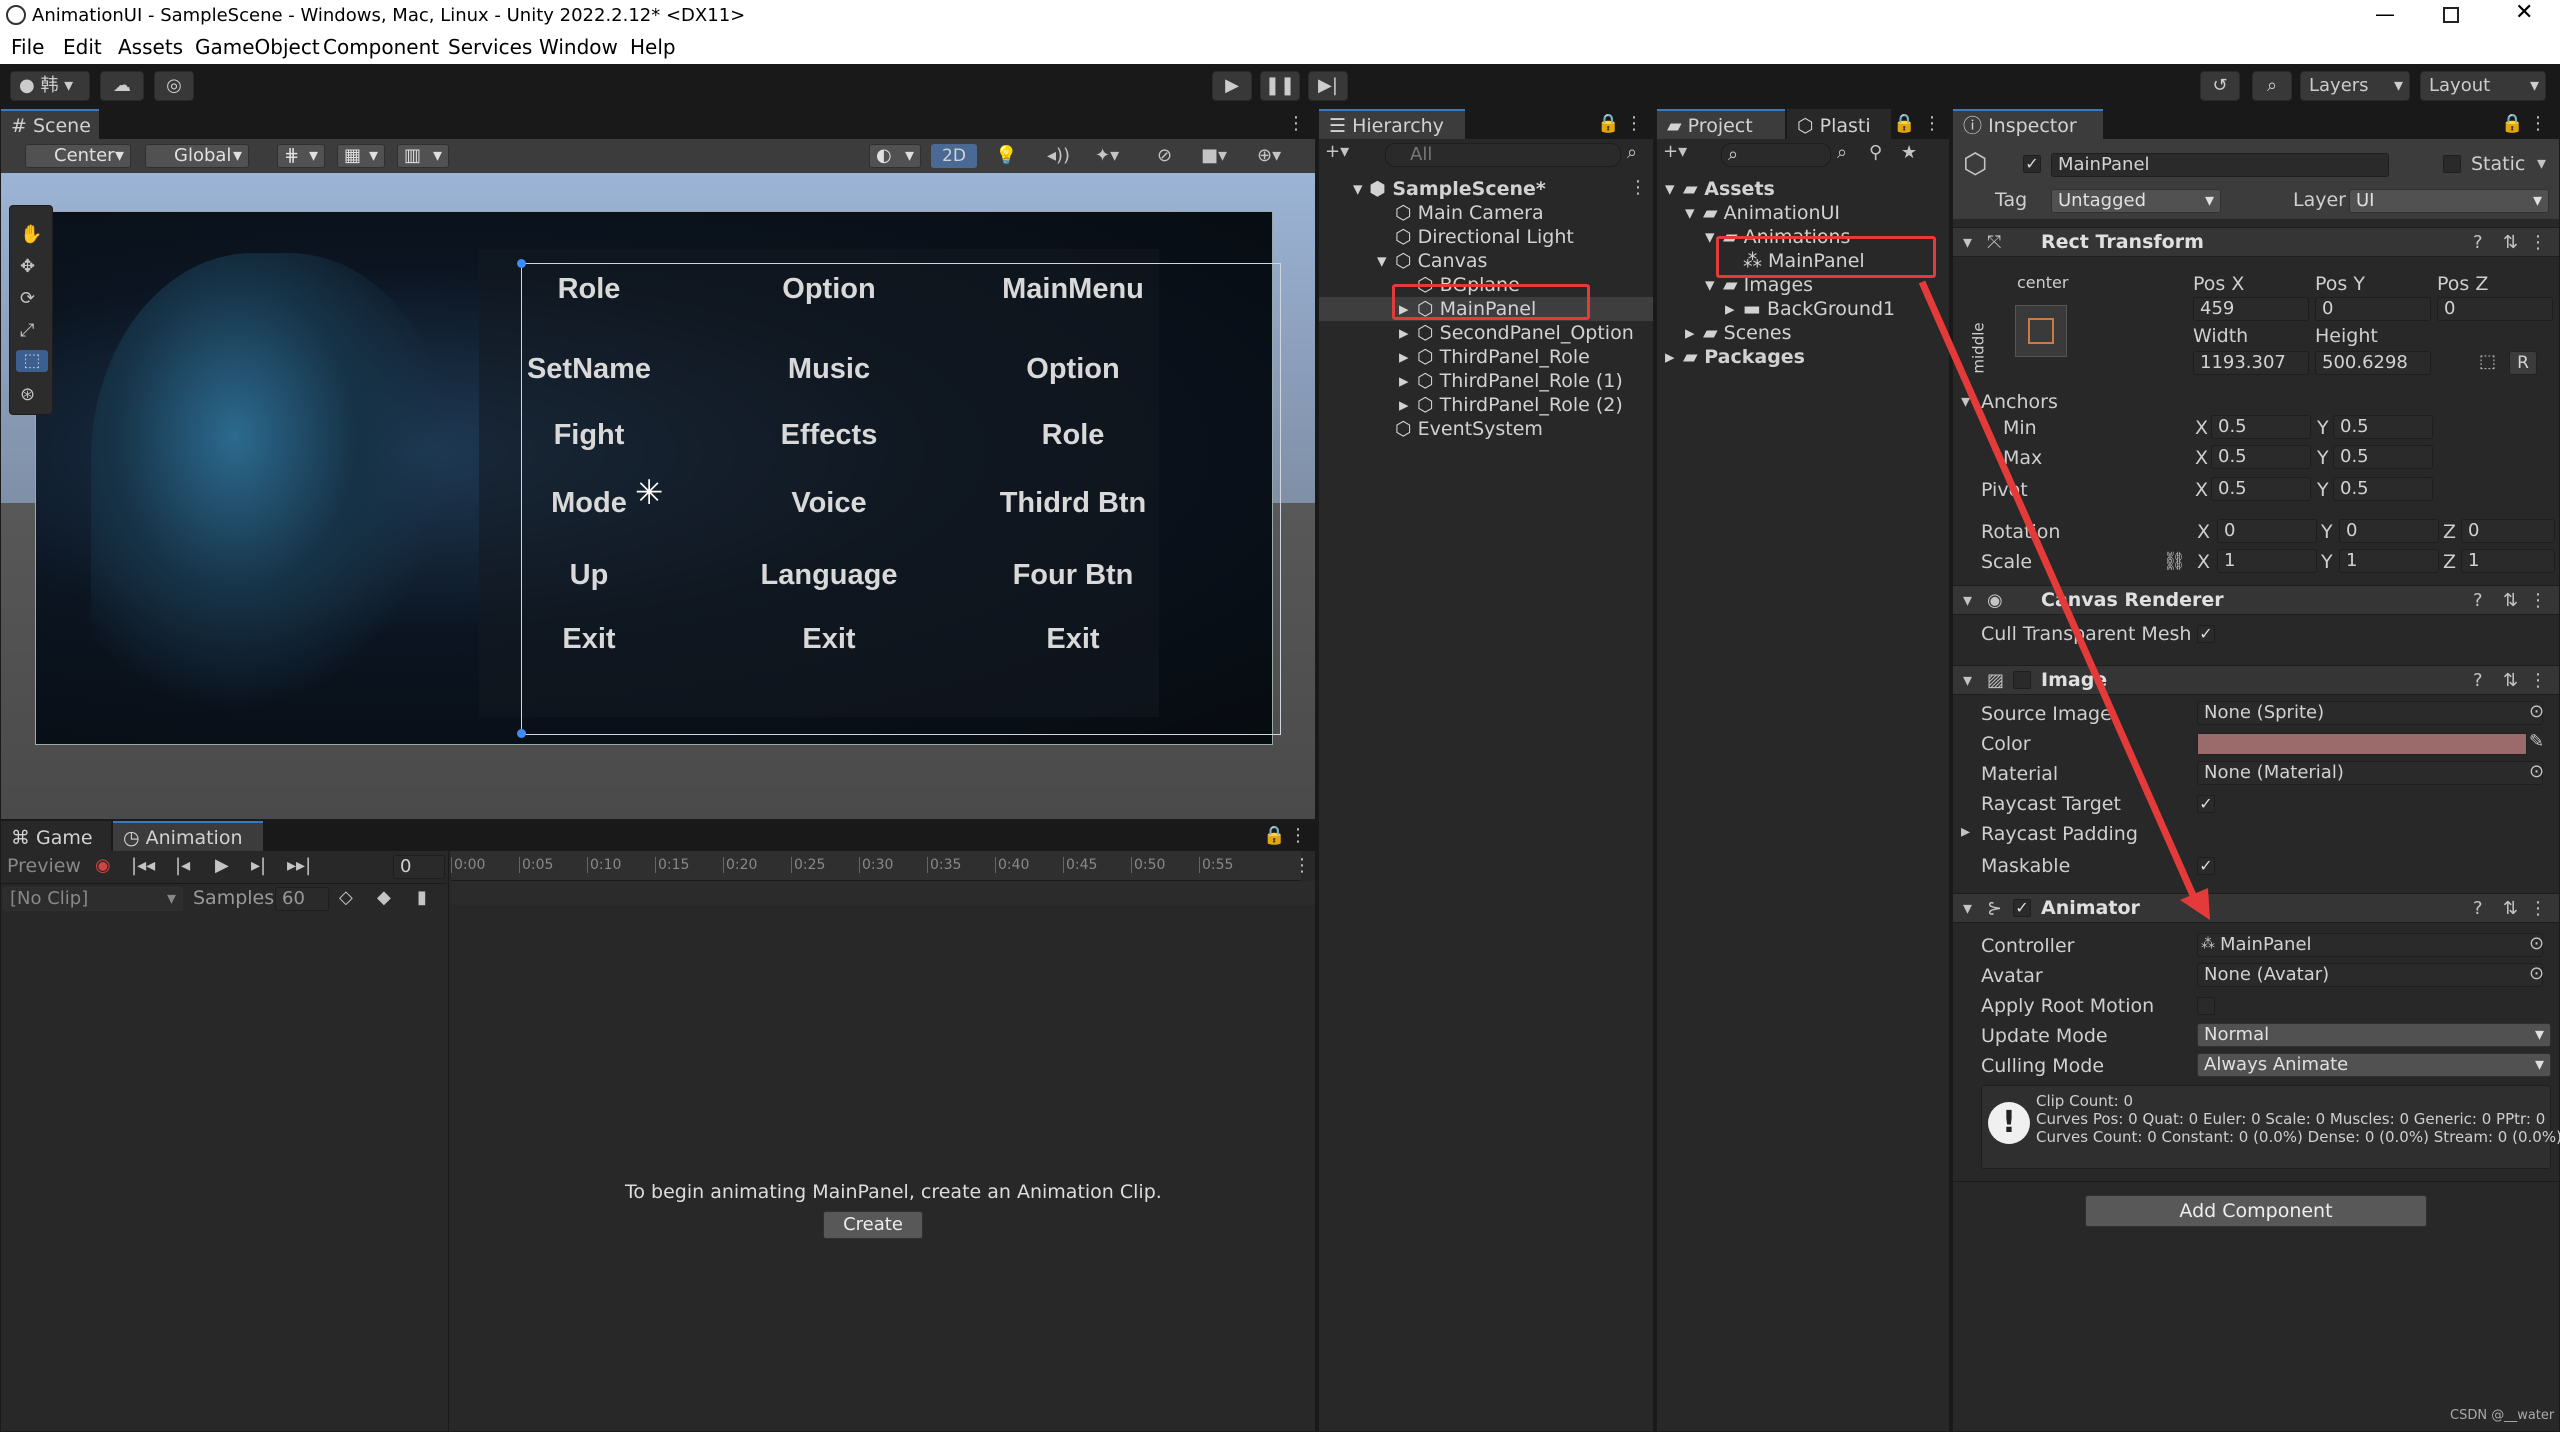 The height and width of the screenshot is (1432, 2560). Describe the element at coordinates (2059, 592) in the screenshot. I see `arrow-line` at that location.